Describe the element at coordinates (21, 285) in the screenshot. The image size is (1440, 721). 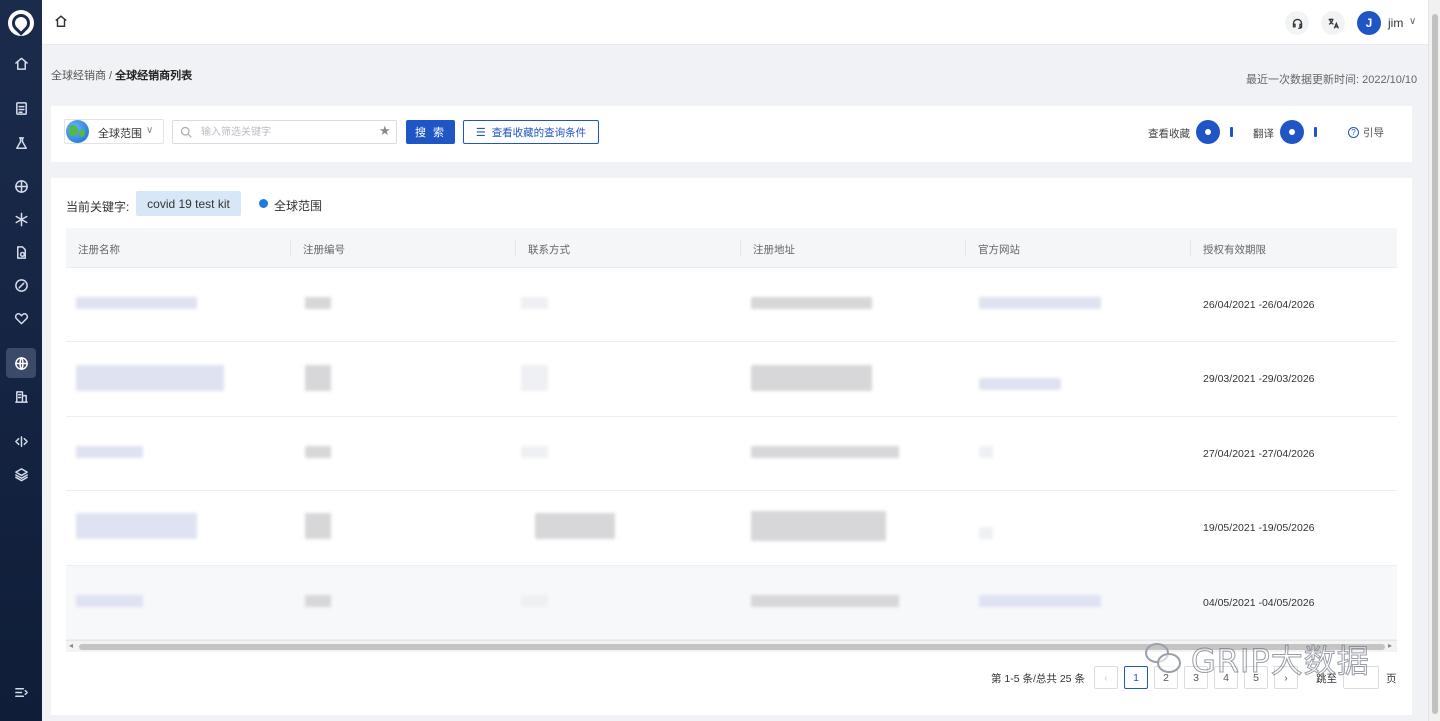
I see `compass-icon` at that location.